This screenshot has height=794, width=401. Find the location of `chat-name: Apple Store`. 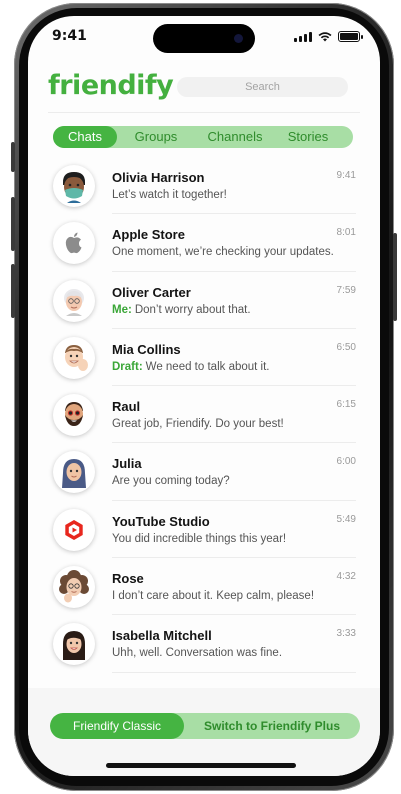

chat-name: Apple Store is located at coordinates (148, 235).